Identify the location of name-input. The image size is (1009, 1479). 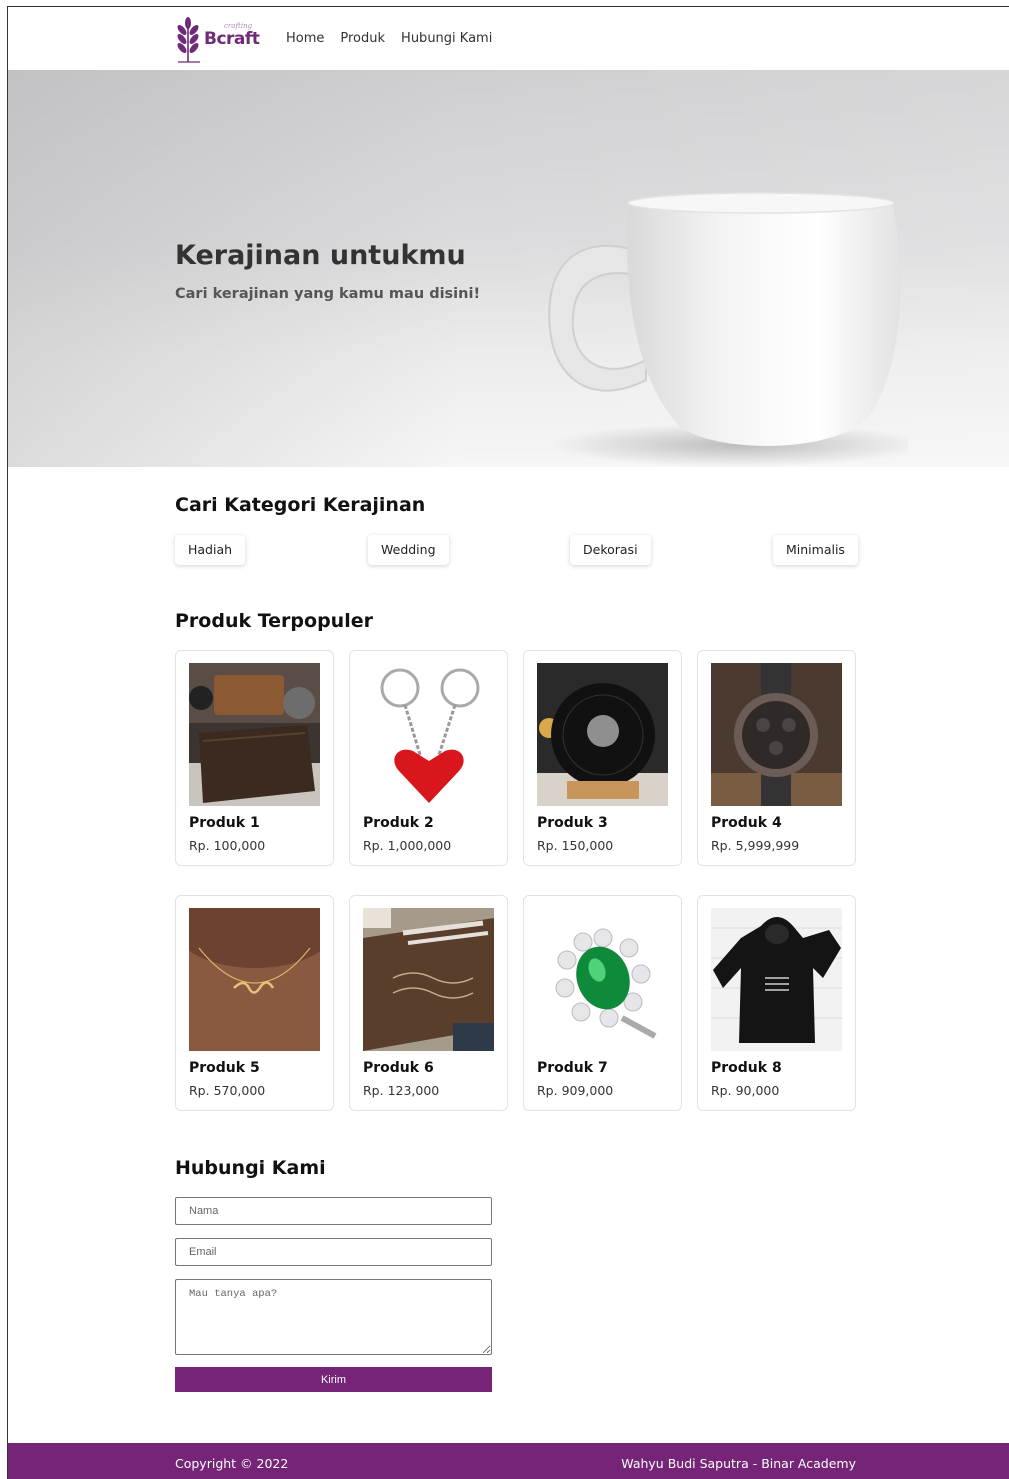
(333, 1211).